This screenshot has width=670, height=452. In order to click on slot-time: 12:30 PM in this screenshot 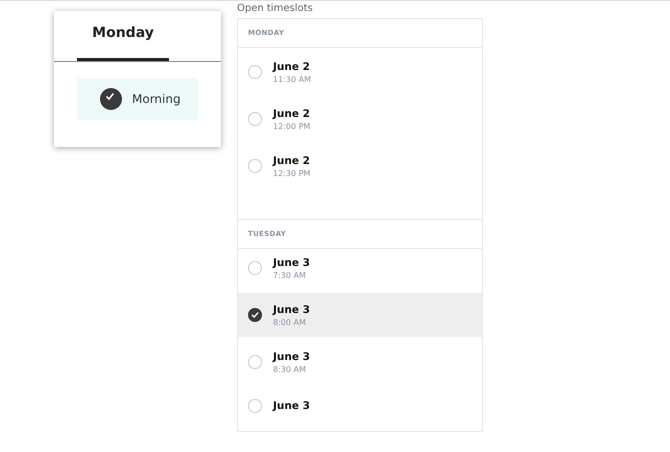, I will do `click(291, 173)`.